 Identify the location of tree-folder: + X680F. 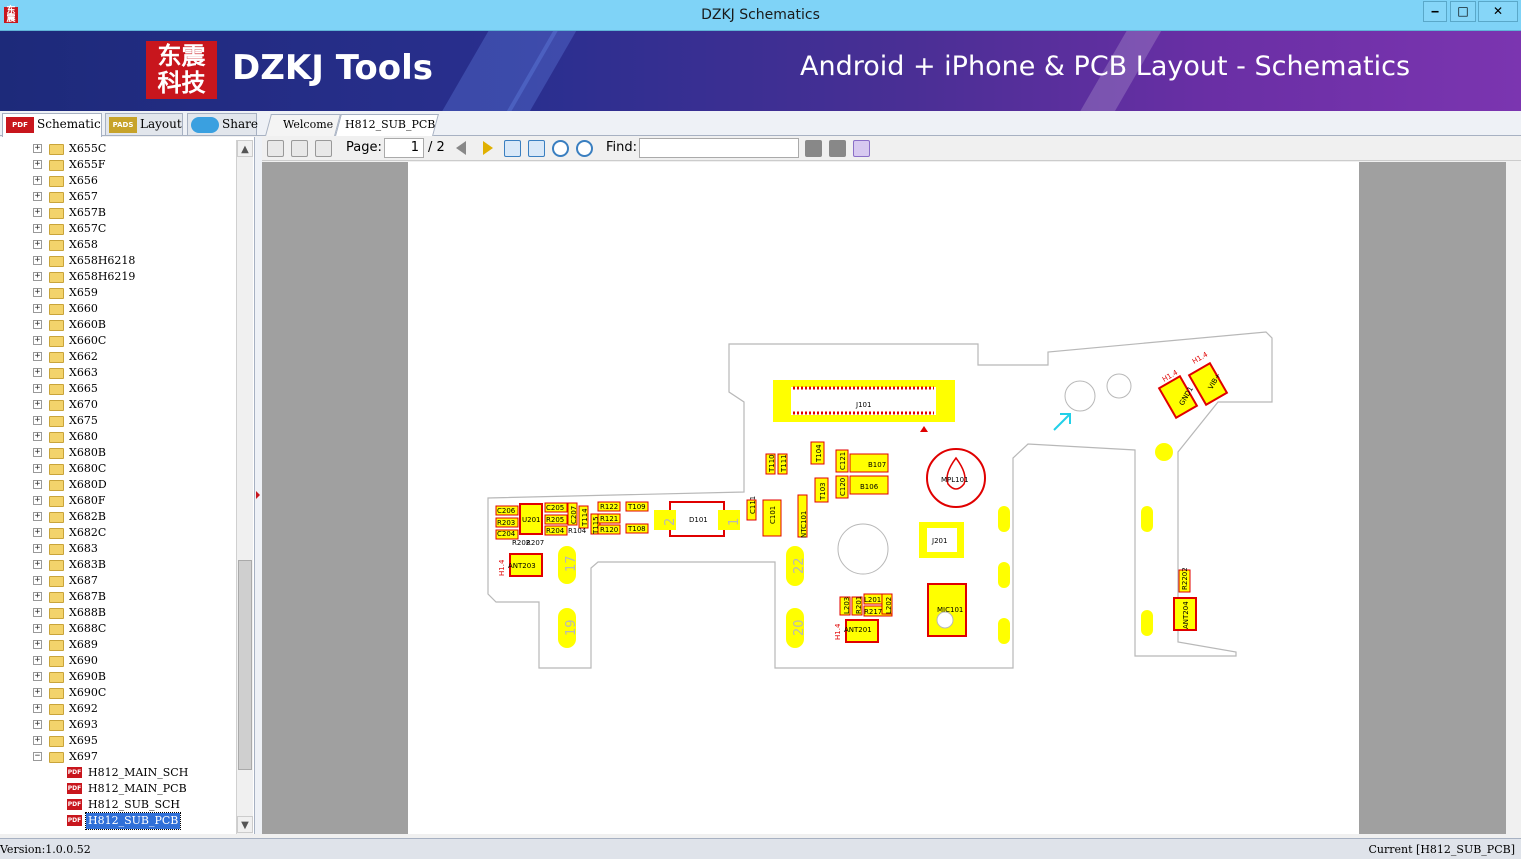
(118, 501).